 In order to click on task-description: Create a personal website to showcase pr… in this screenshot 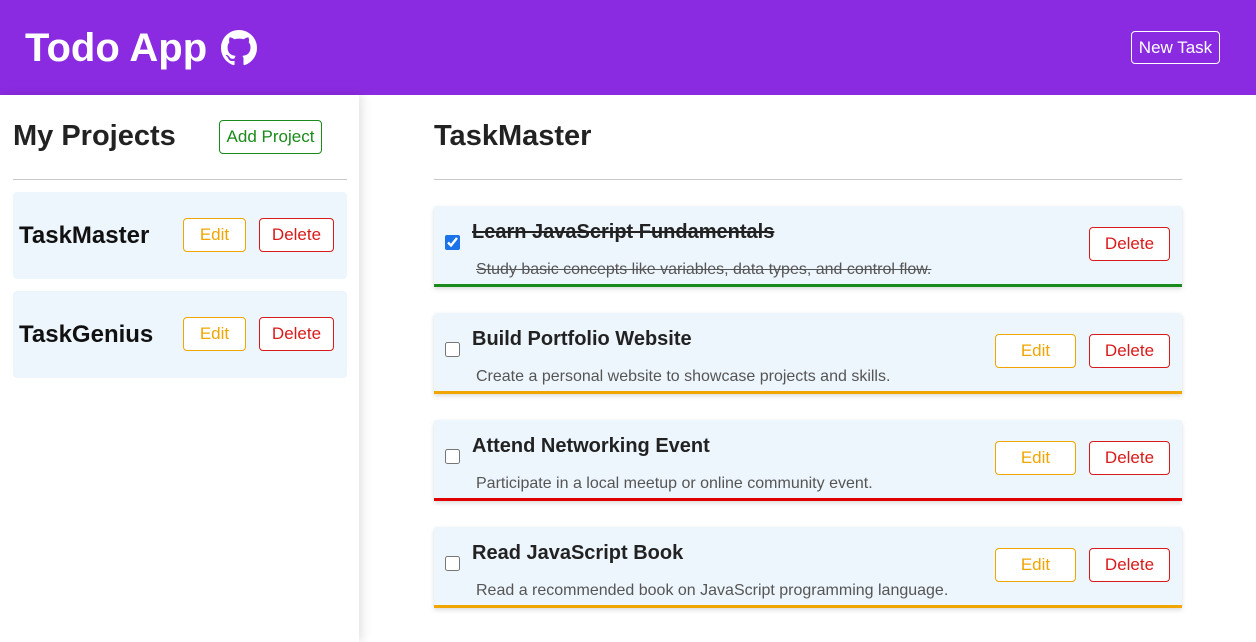, I will do `click(683, 376)`.